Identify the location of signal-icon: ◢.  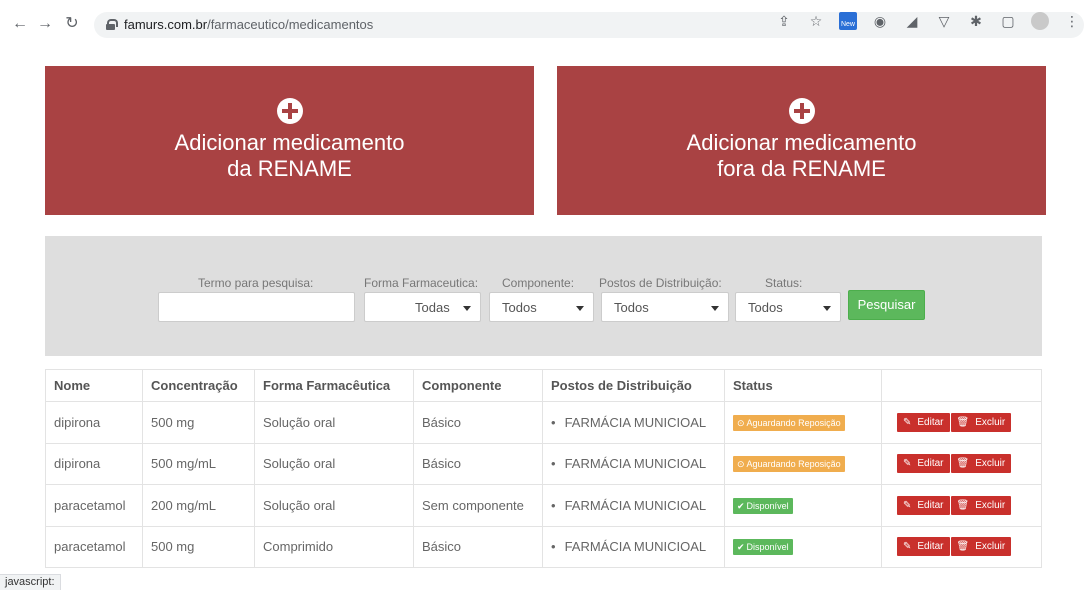
(912, 21).